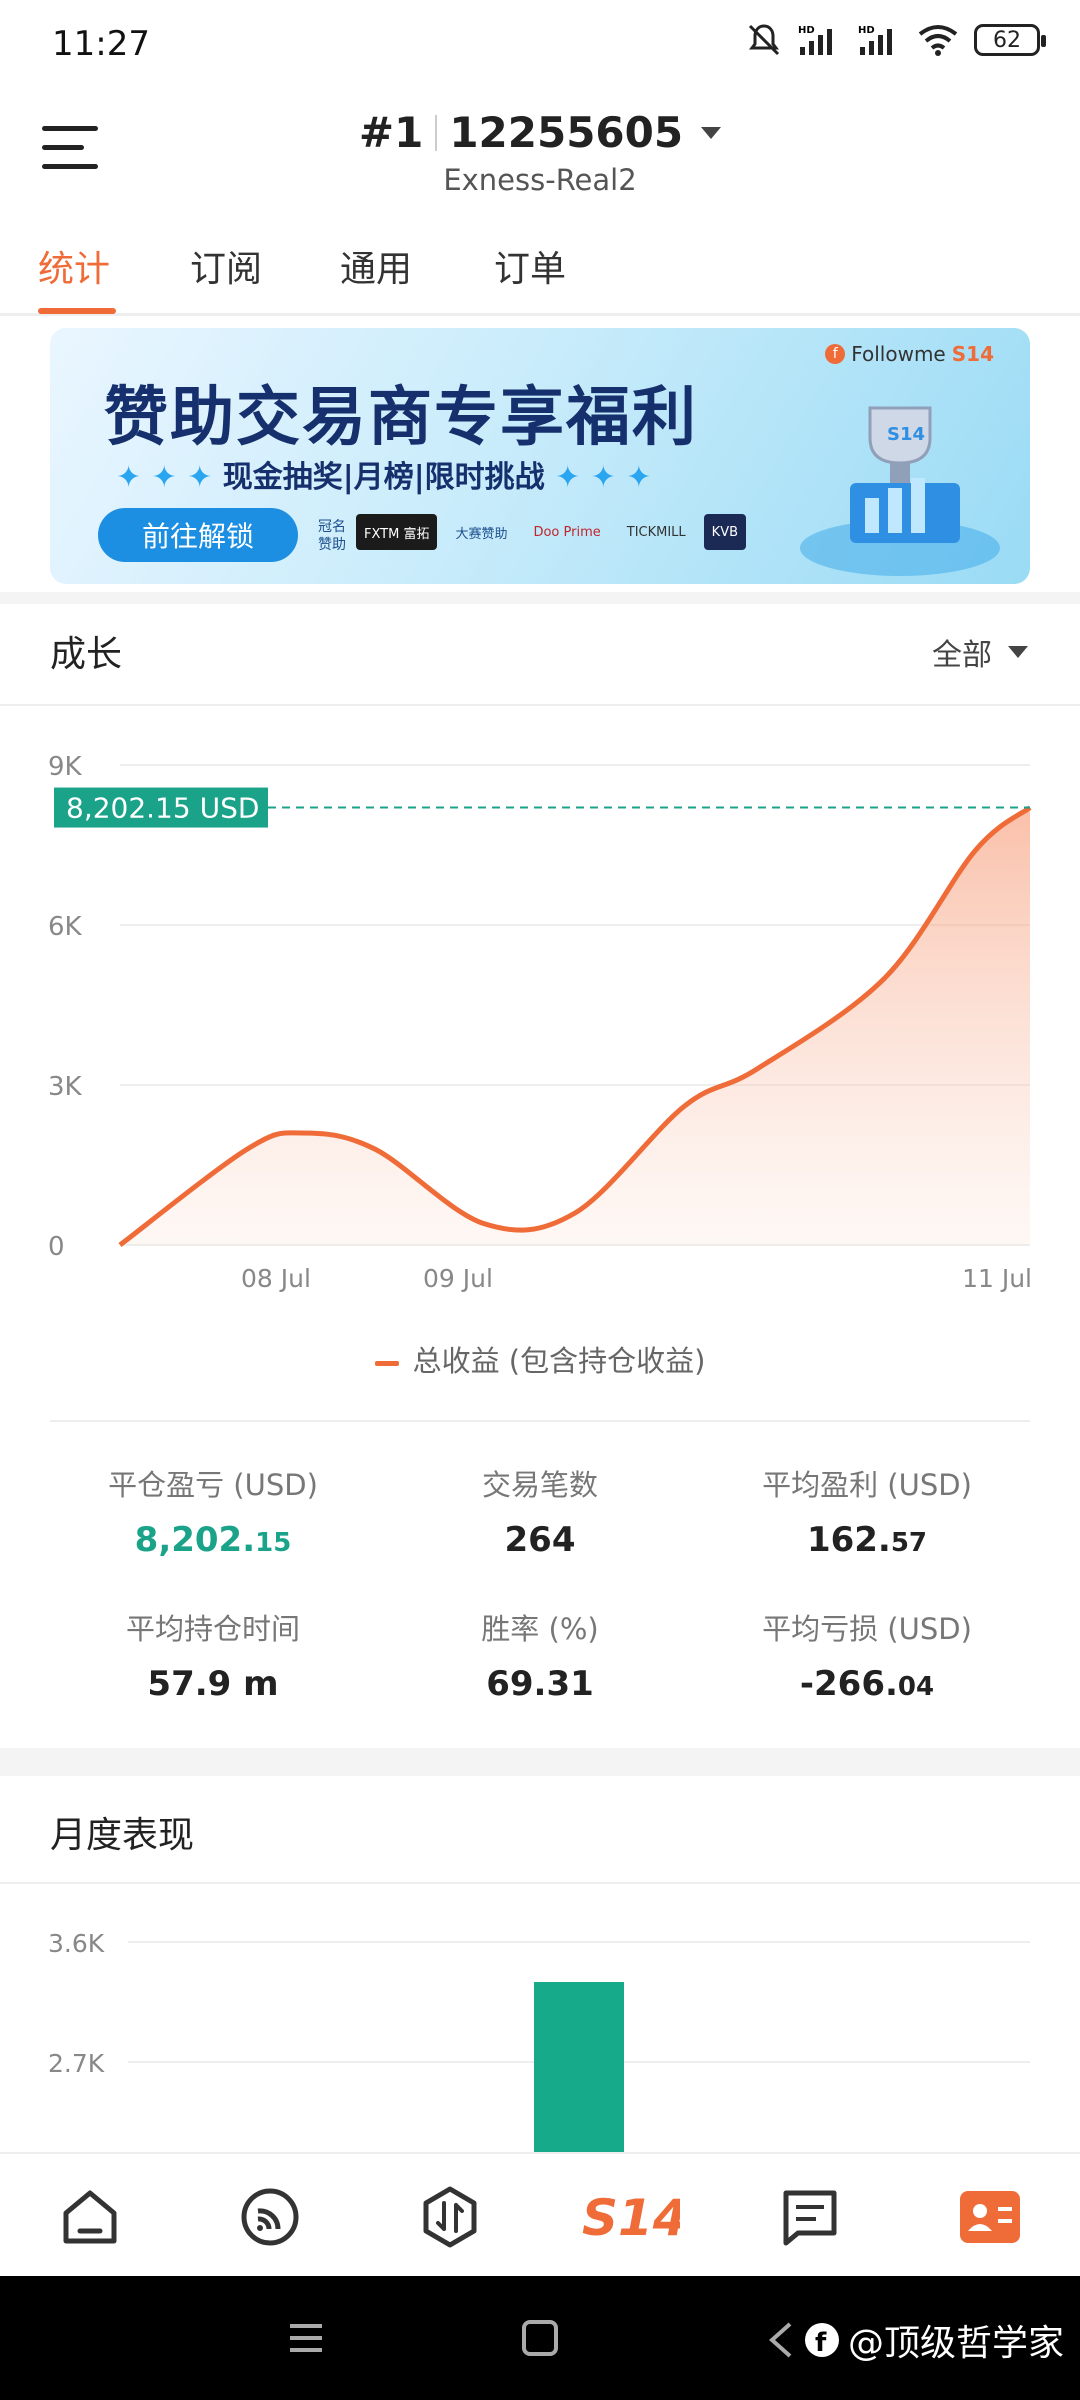 The height and width of the screenshot is (2400, 1080). I want to click on nav-profile, so click(990, 2217).